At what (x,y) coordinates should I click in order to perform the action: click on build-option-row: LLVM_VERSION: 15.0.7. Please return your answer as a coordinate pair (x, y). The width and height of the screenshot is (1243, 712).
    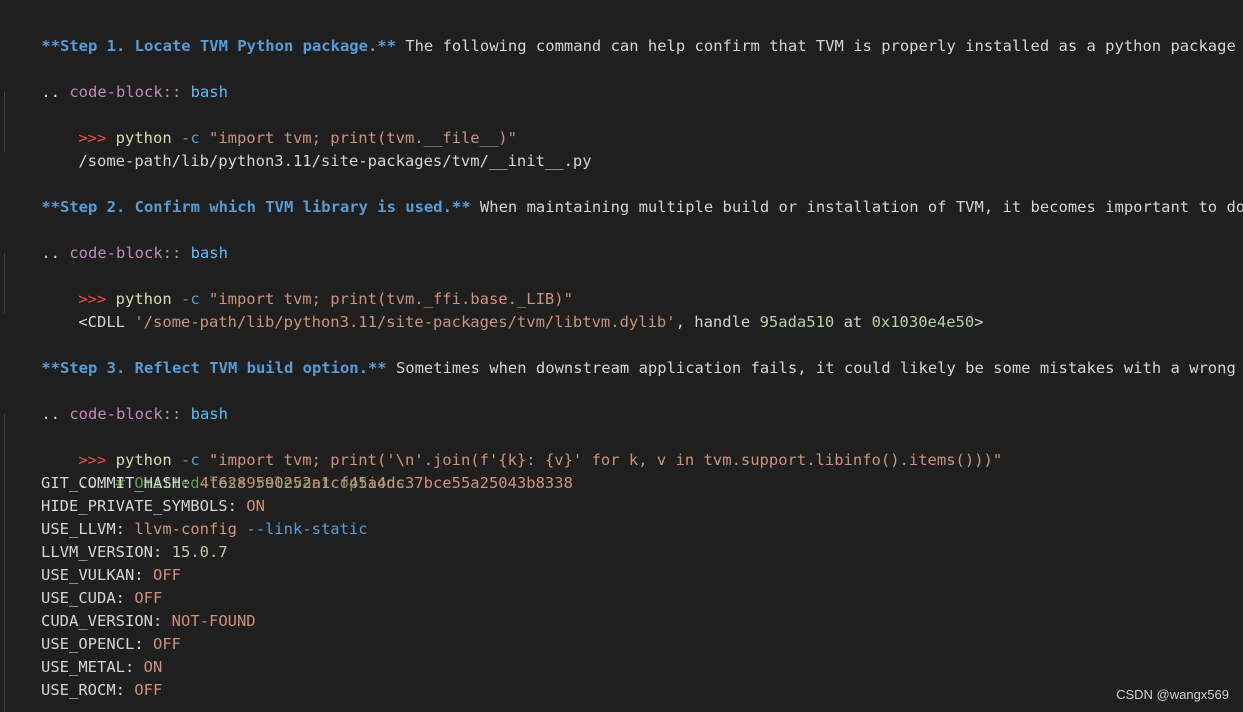
    Looking at the image, I should click on (134, 552).